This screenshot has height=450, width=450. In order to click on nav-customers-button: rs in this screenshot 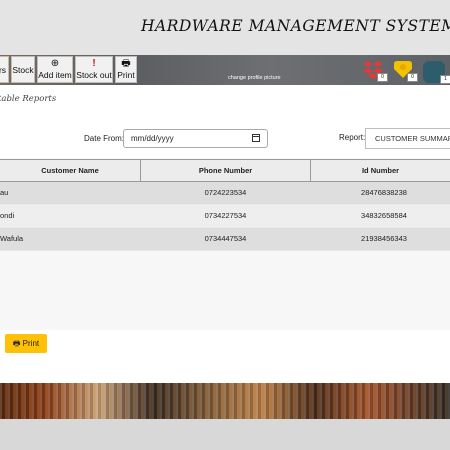, I will do `click(4, 69)`.